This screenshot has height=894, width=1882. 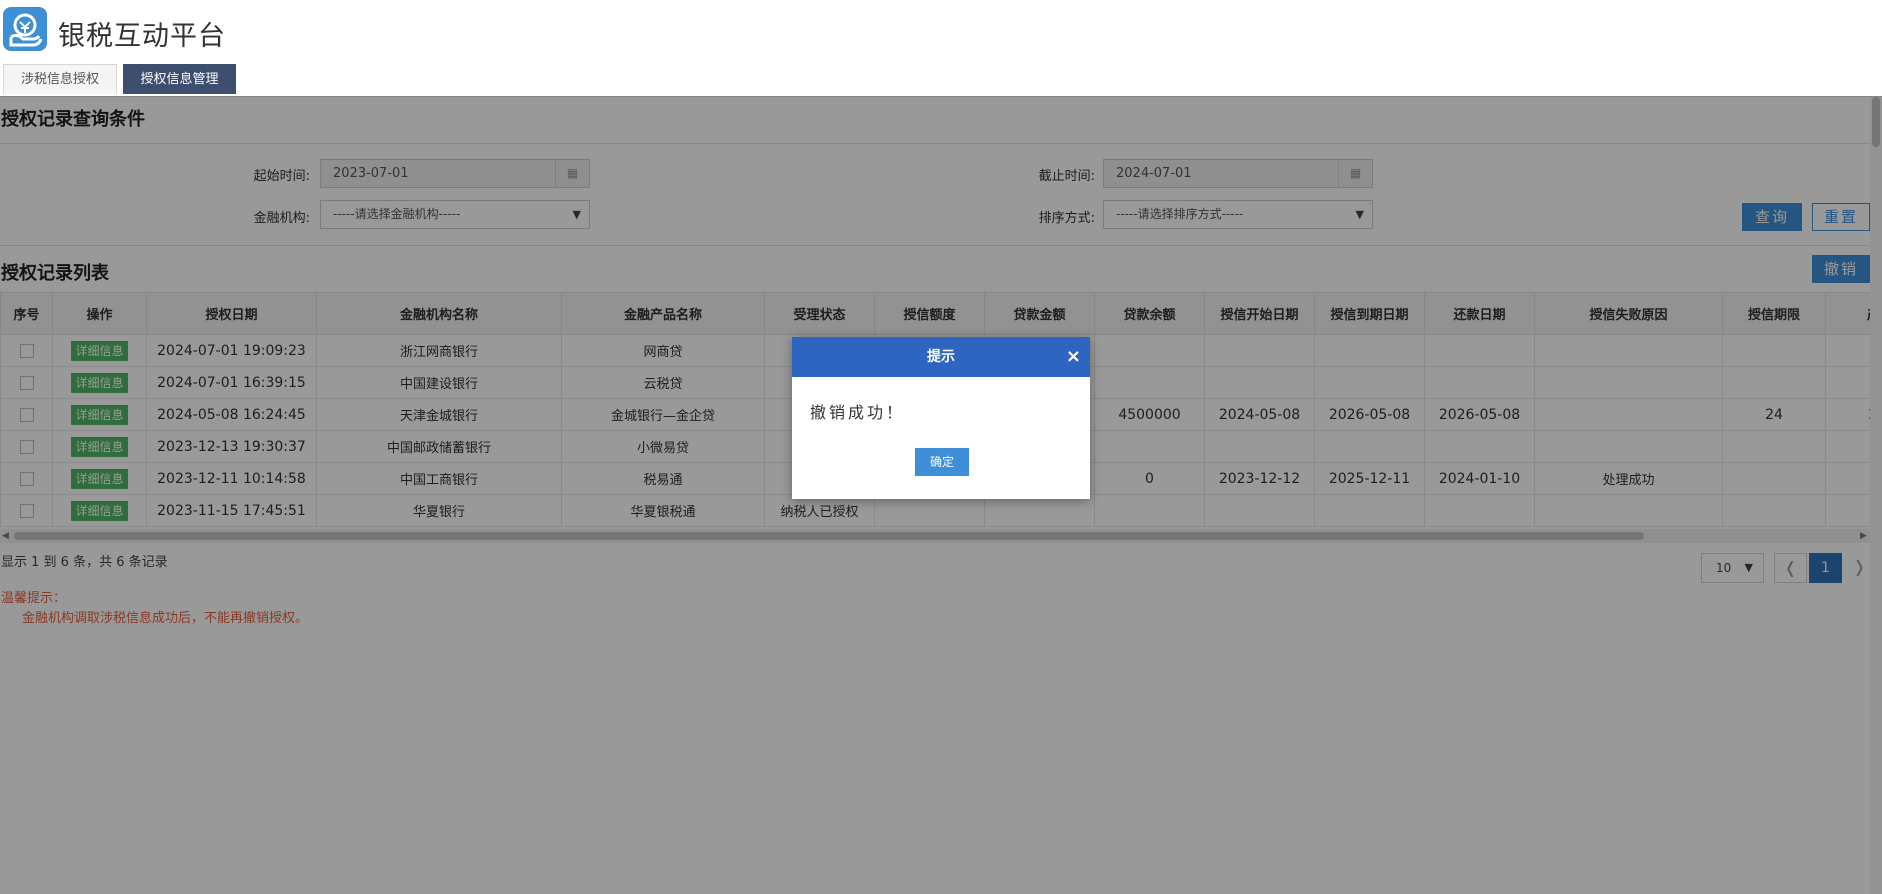 What do you see at coordinates (142, 36) in the screenshot?
I see `app-title: 银税互动平台` at bounding box center [142, 36].